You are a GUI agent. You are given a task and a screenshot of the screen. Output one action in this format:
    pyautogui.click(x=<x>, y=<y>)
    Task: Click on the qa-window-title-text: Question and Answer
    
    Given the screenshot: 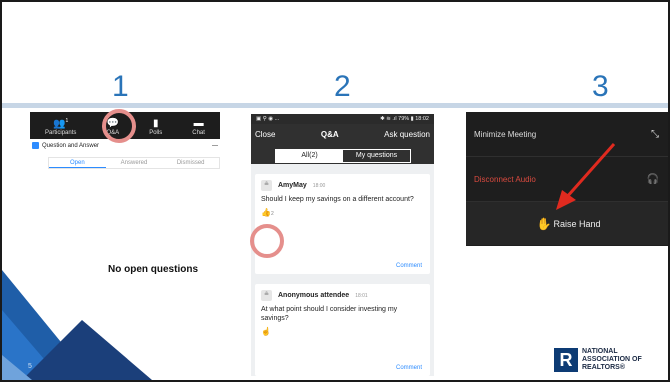 What is the action you would take?
    pyautogui.click(x=71, y=145)
    